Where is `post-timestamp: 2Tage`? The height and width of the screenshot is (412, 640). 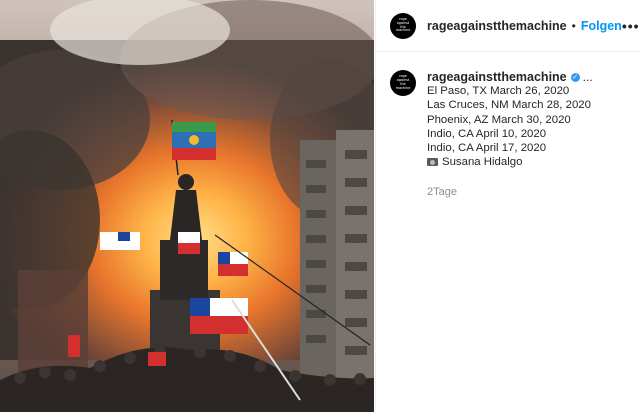
post-timestamp: 2Tage is located at coordinates (442, 192).